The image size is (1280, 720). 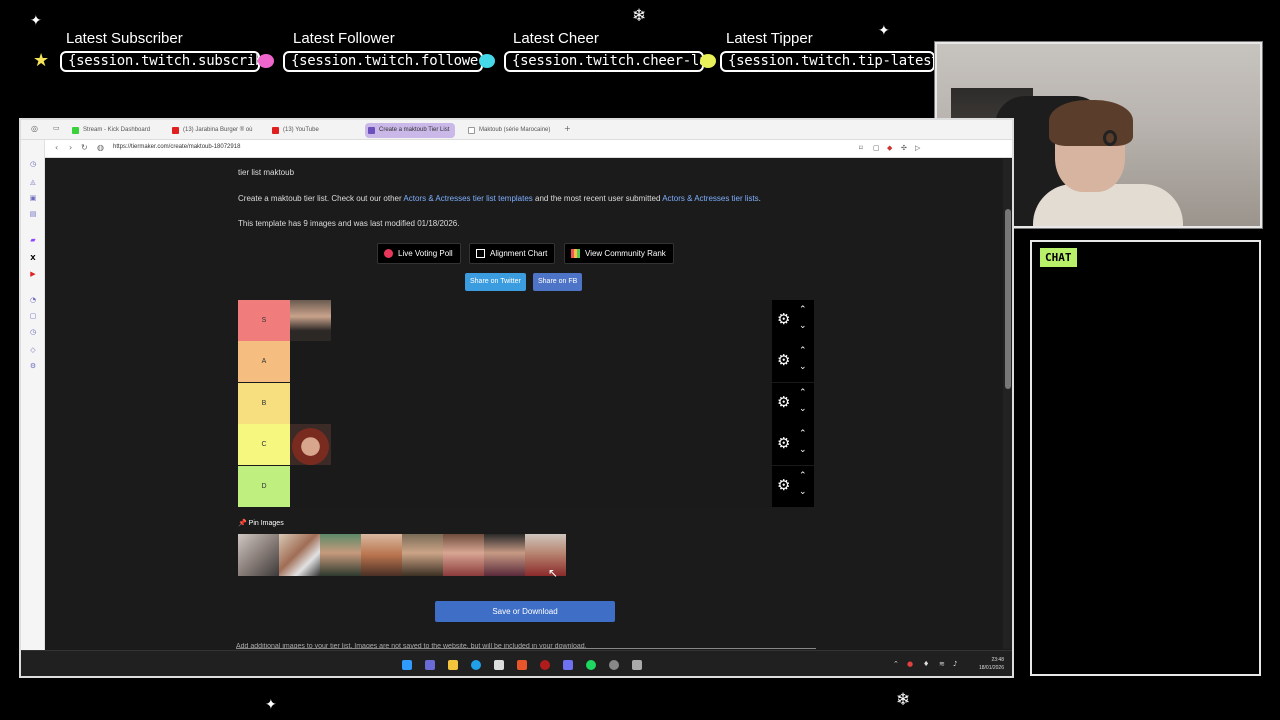 What do you see at coordinates (160, 61) in the screenshot?
I see `latest-subscriber-value: {session.twitch.subscriber-latest.name}` at bounding box center [160, 61].